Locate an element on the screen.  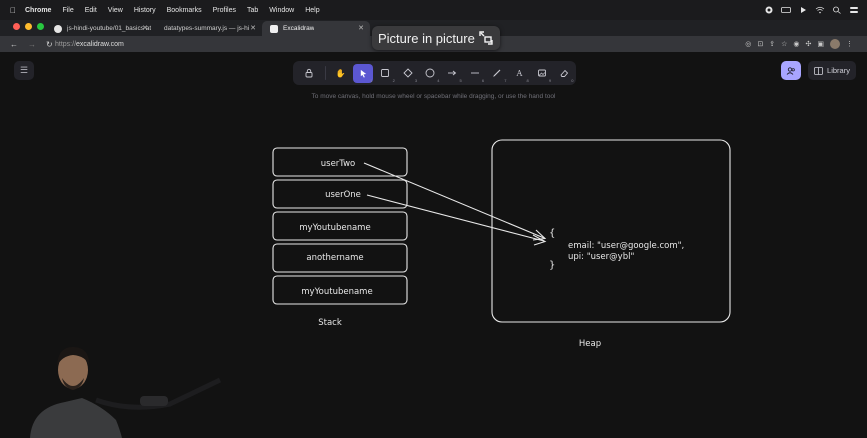
ellipse-icon is located at coordinates (430, 73).